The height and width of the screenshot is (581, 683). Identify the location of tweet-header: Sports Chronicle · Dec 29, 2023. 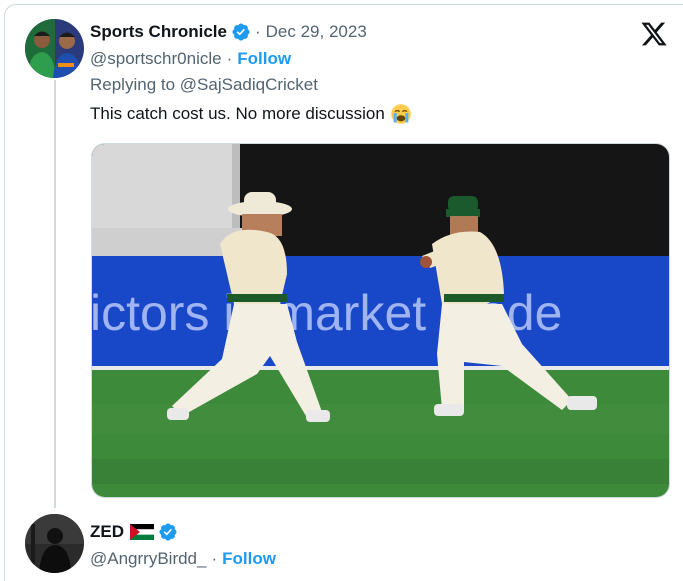
(228, 32).